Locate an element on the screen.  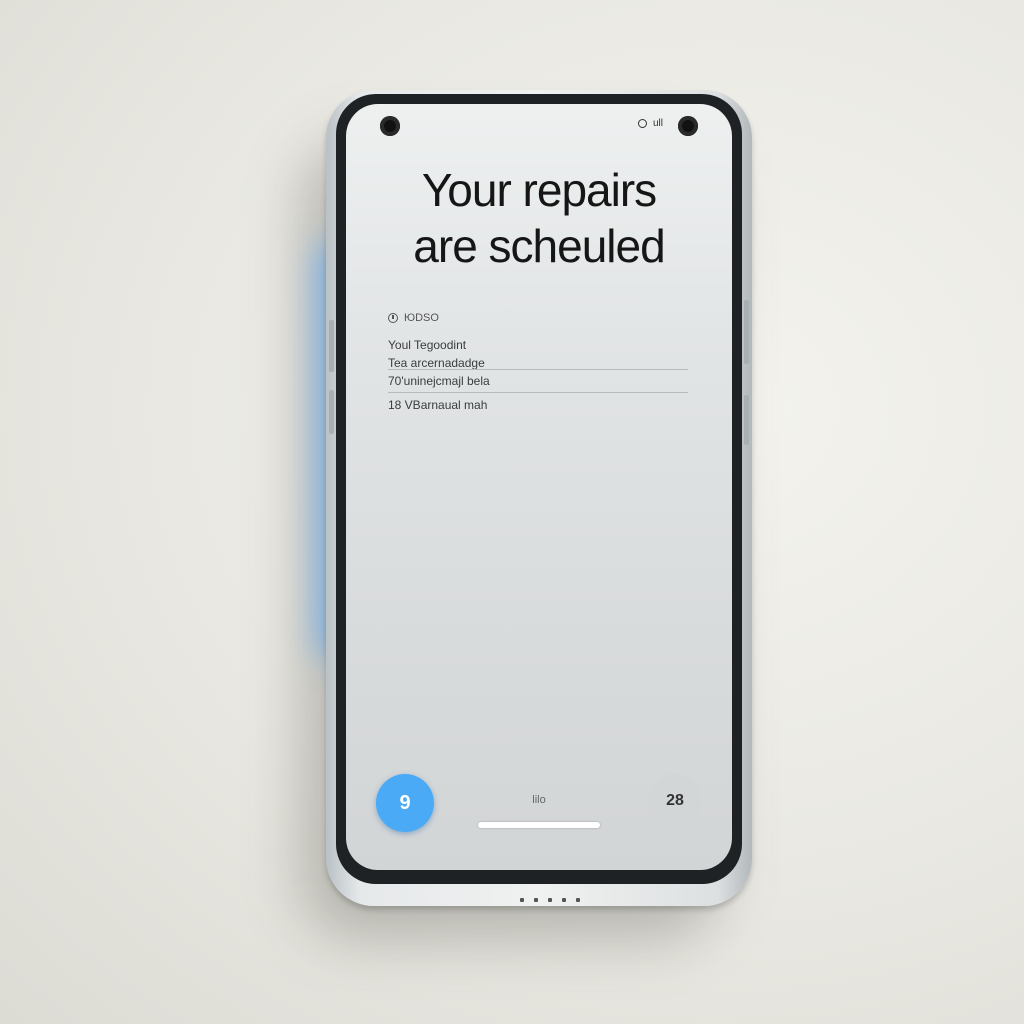
secondary-action-label: 28 is located at coordinates (675, 800).